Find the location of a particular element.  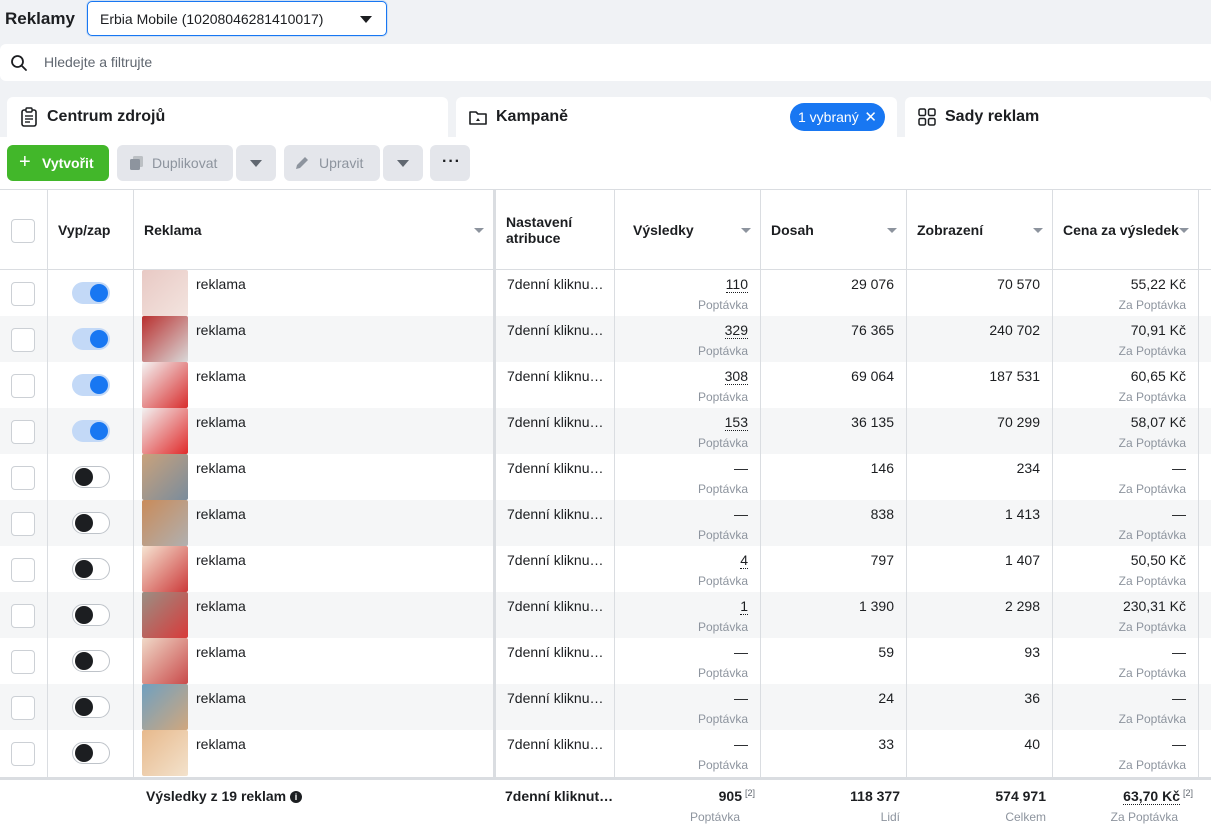

edit-button: Upravit is located at coordinates (332, 163).